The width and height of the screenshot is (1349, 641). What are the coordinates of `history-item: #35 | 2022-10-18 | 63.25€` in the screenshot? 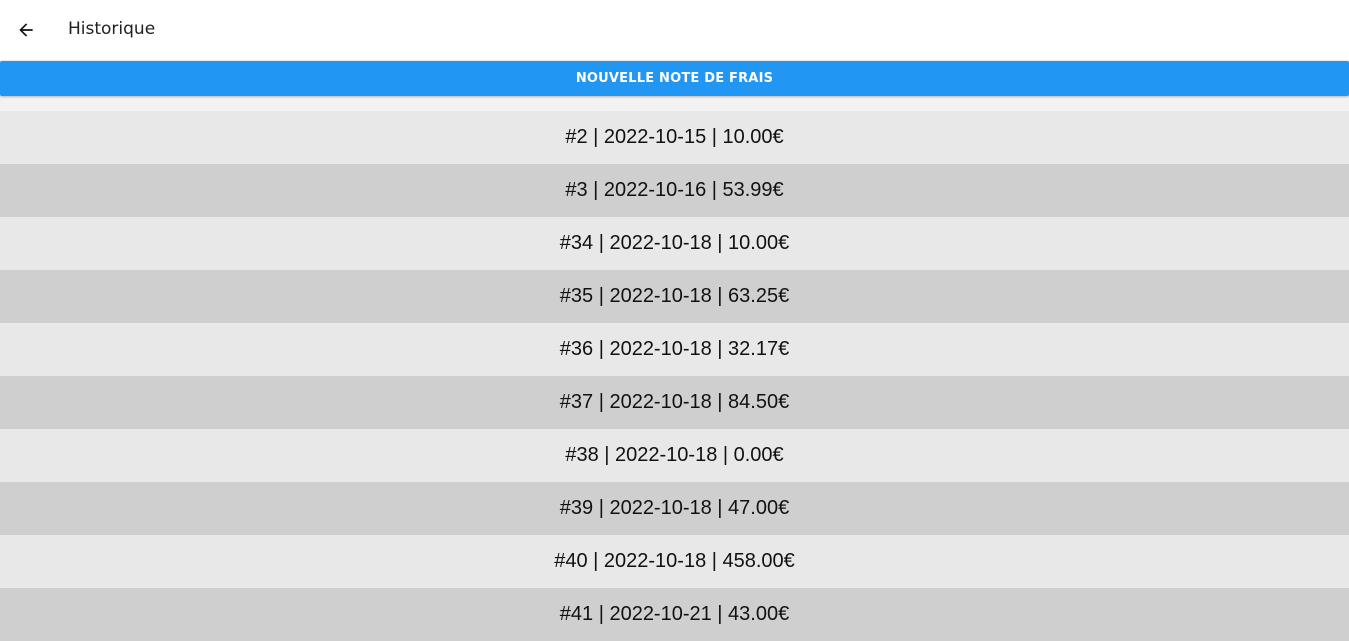 It's located at (674, 296).